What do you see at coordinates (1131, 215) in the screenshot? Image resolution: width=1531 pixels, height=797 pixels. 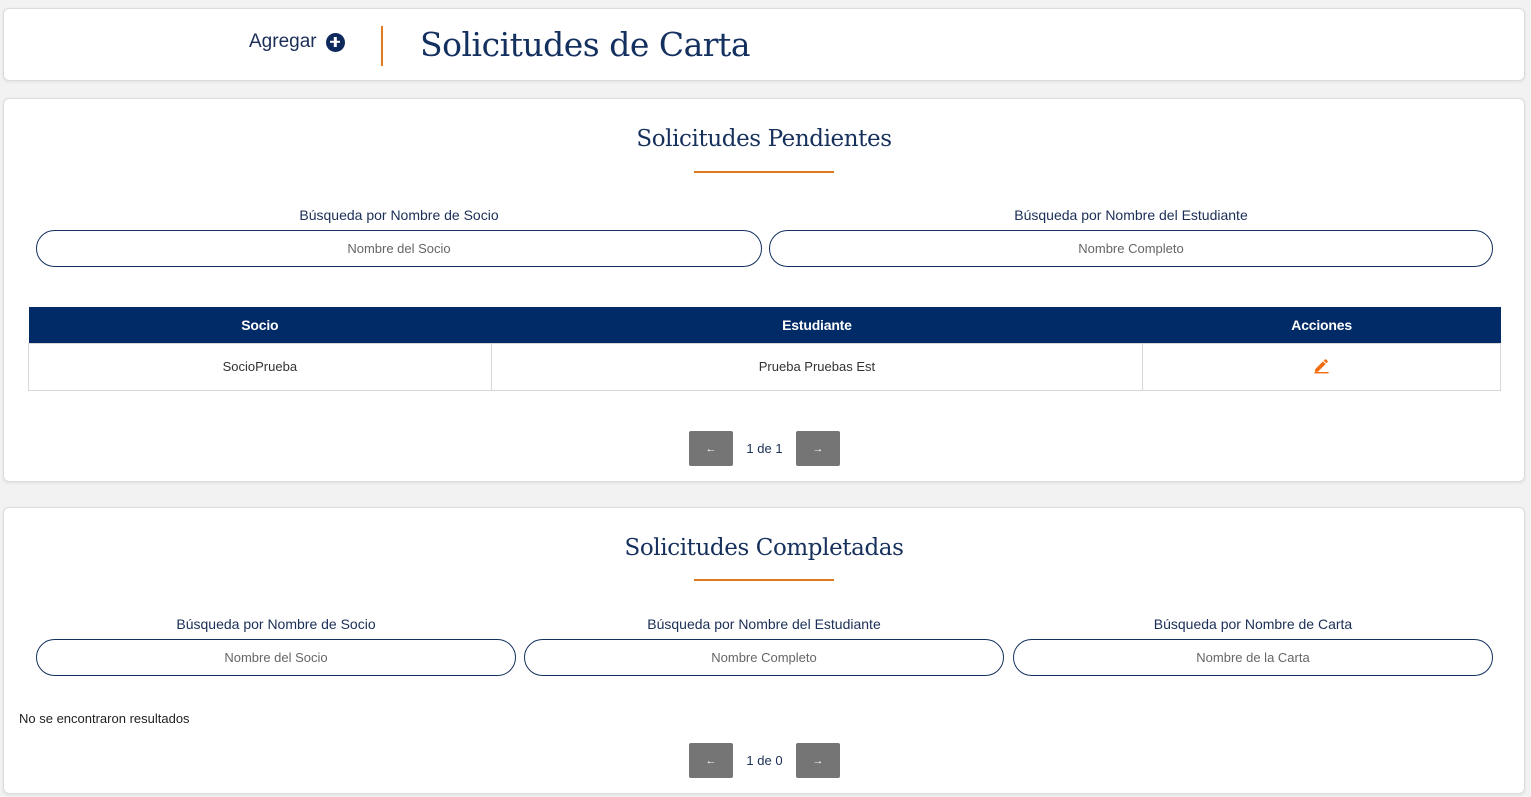 I see `pending-student-search-label: Búsqueda por Nombre del Estudiante` at bounding box center [1131, 215].